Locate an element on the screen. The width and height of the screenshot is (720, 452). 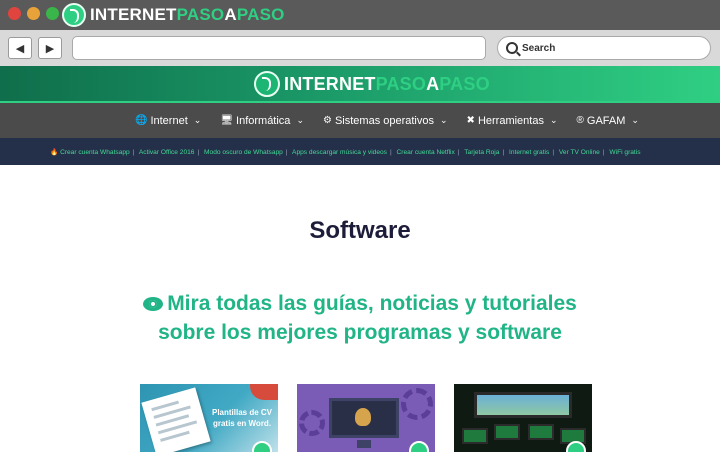
address-bar is located at coordinates (279, 48).